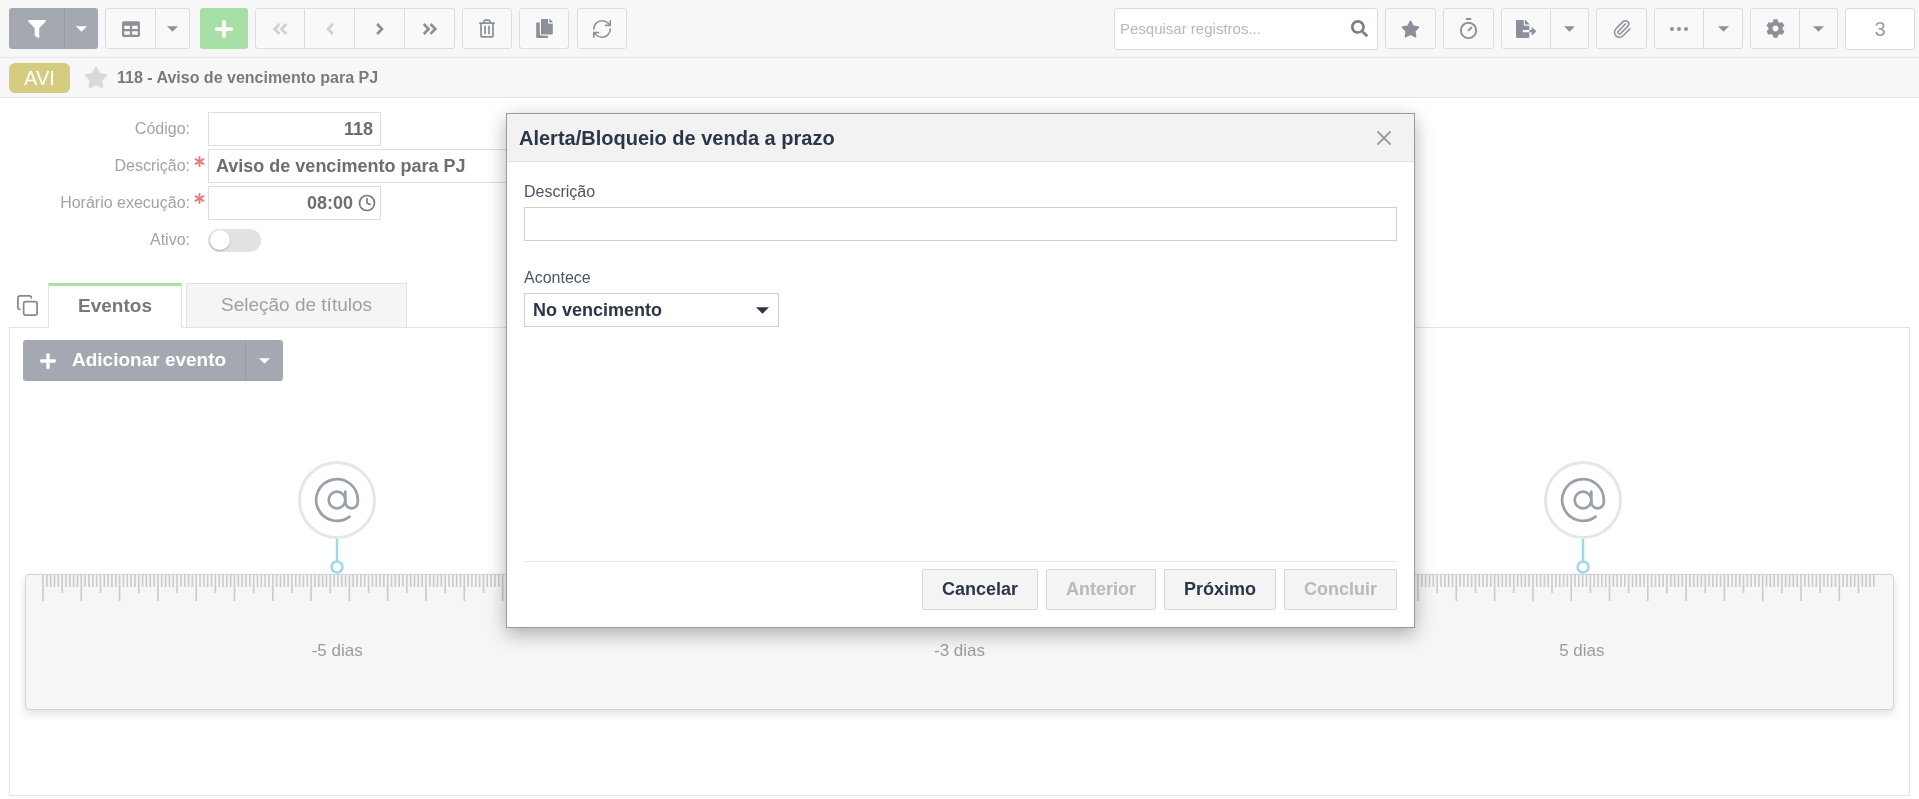 The height and width of the screenshot is (799, 1919). What do you see at coordinates (959, 651) in the screenshot?
I see `timeline-day-label: -3 dias` at bounding box center [959, 651].